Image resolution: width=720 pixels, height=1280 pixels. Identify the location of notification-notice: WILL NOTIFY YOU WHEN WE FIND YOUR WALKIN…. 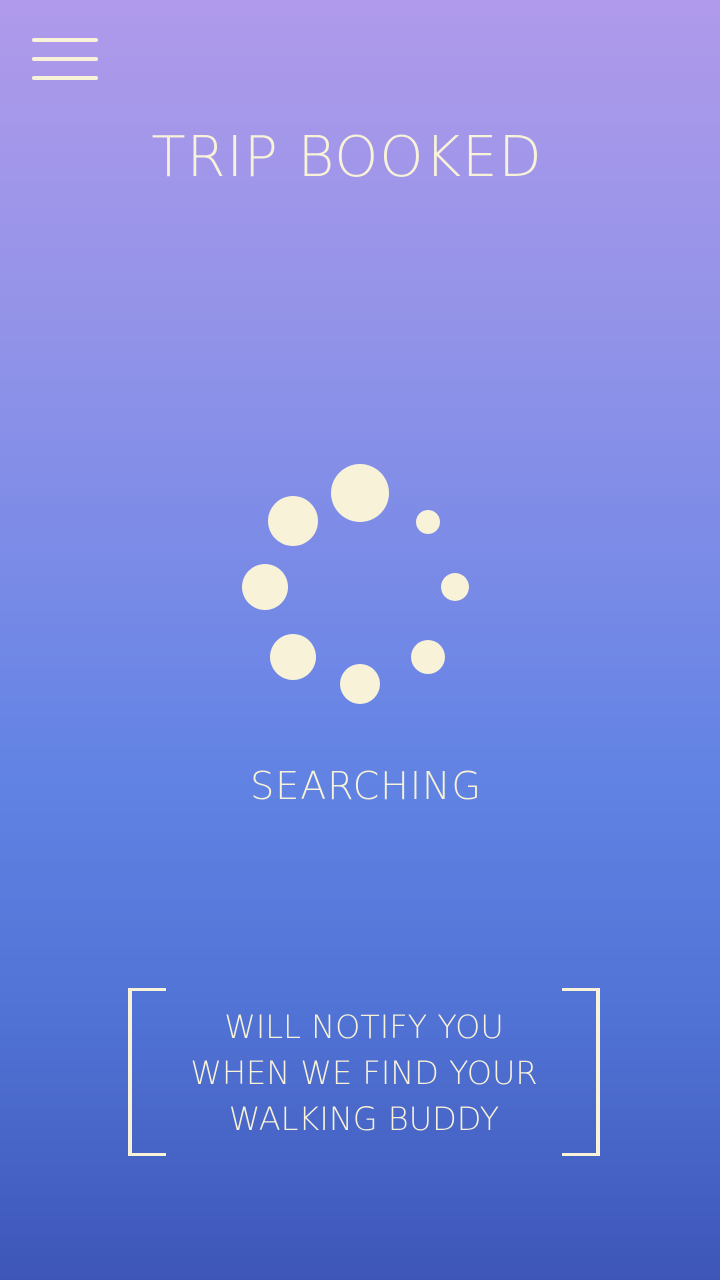
(364, 1072).